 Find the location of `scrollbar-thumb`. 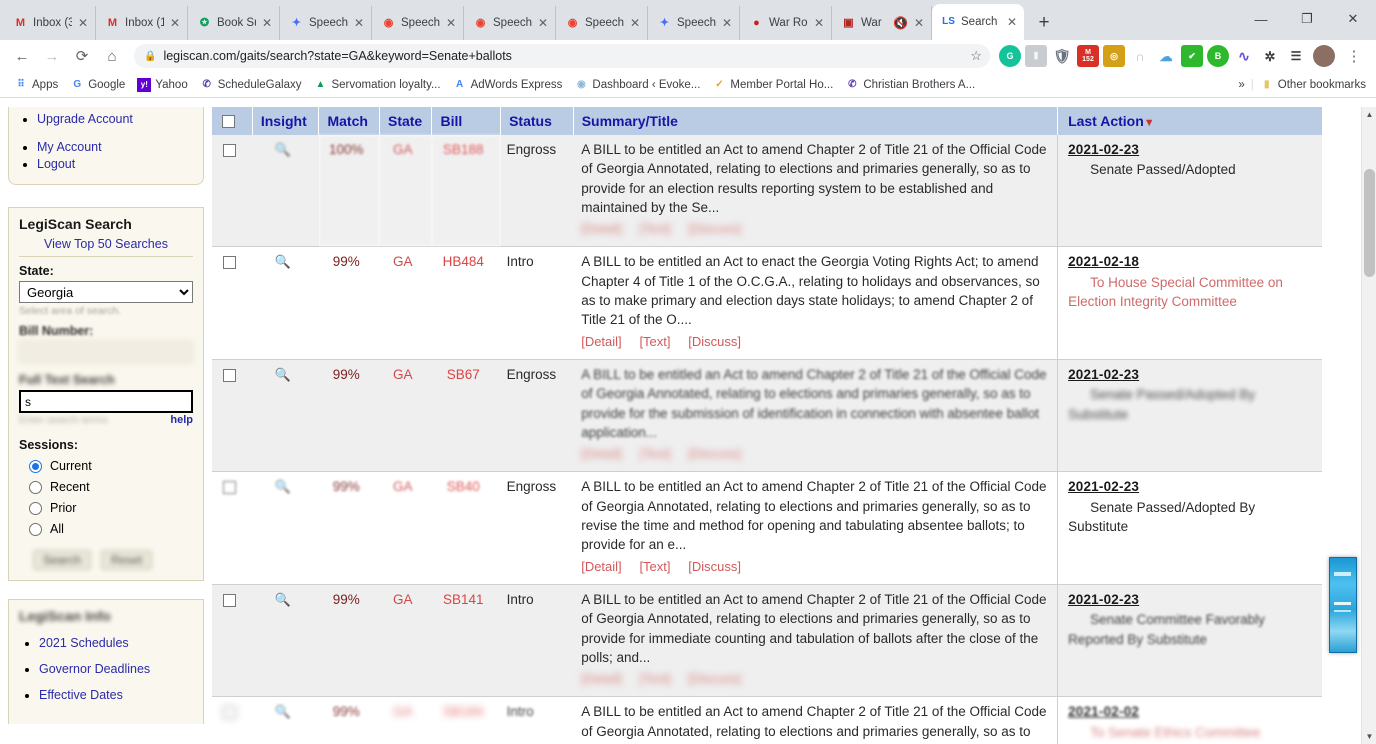

scrollbar-thumb is located at coordinates (1369, 223).